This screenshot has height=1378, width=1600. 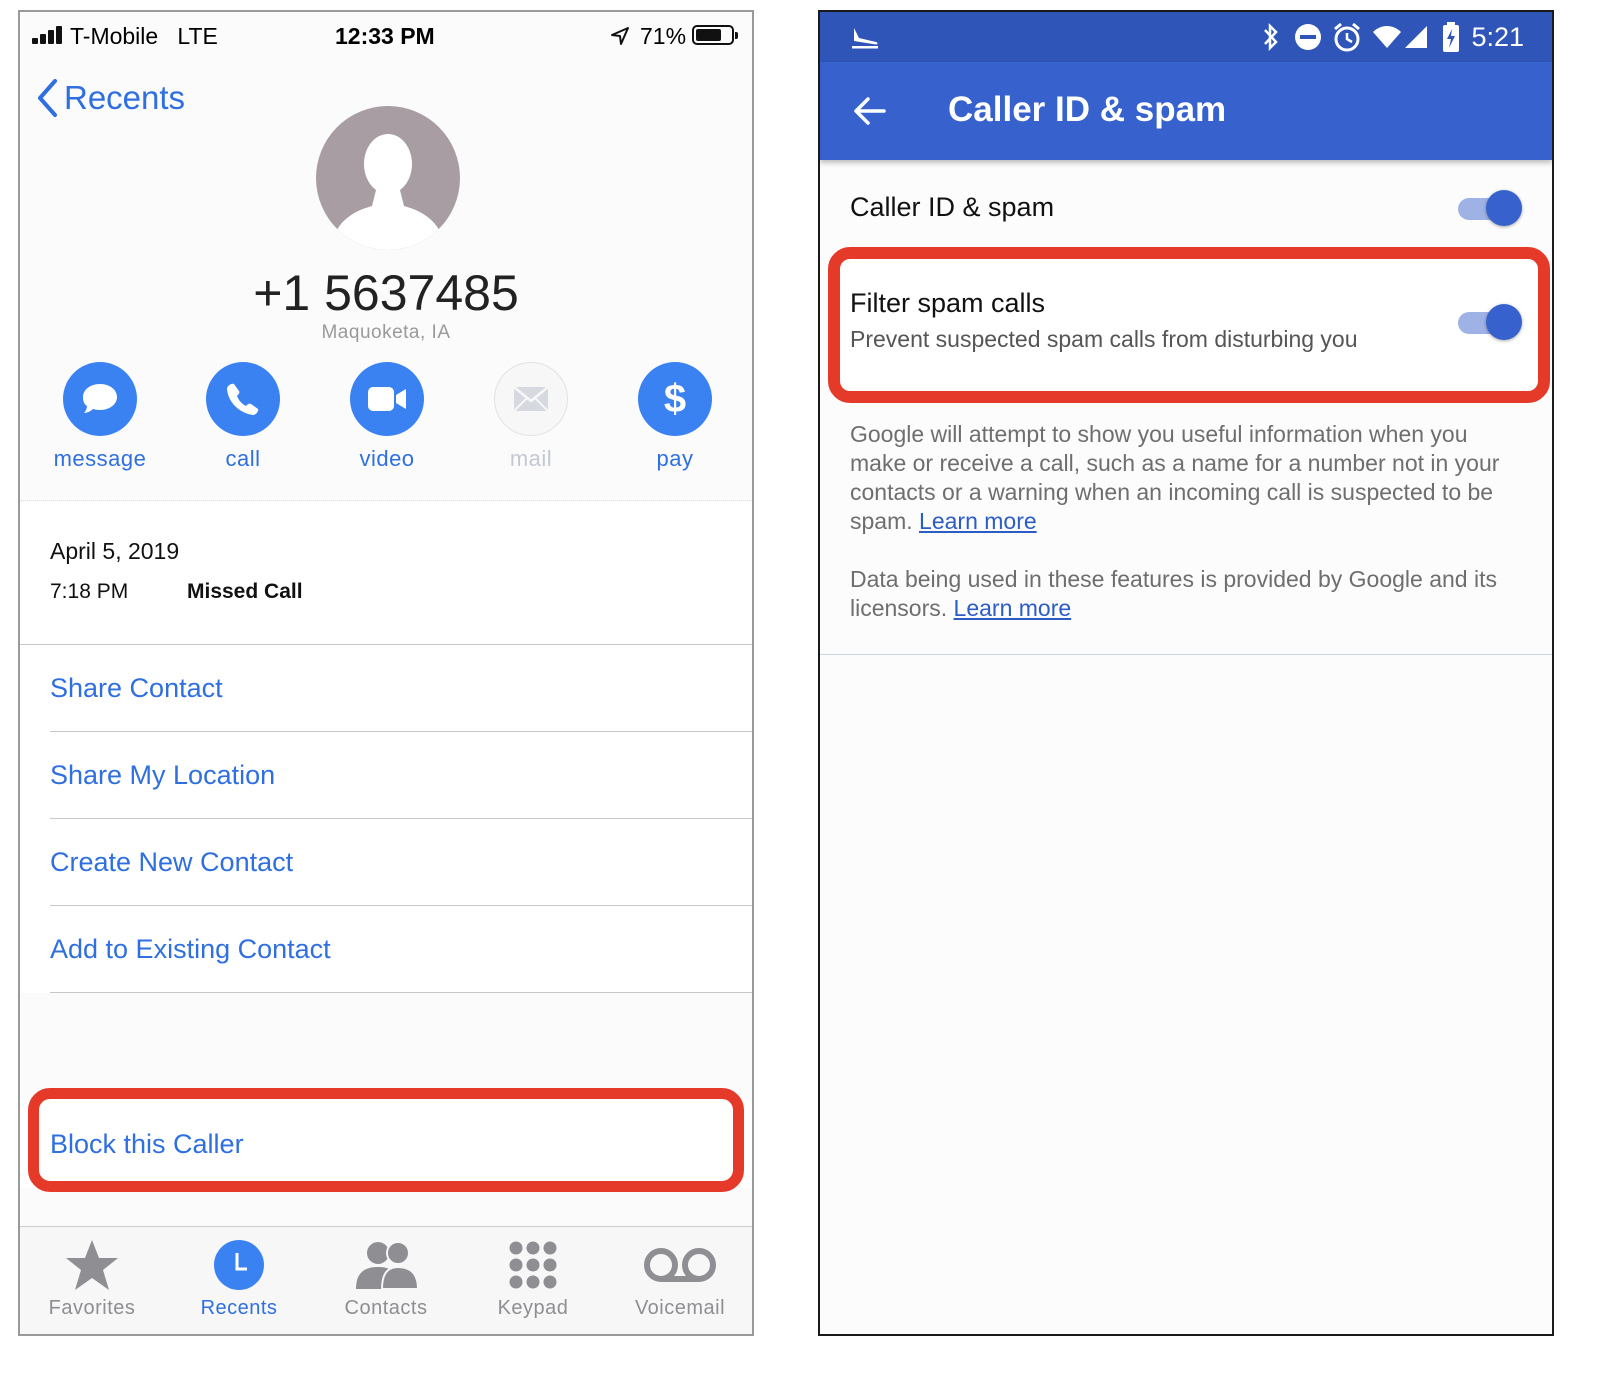 I want to click on filter-spam-title: Filter spam calls, so click(x=948, y=303).